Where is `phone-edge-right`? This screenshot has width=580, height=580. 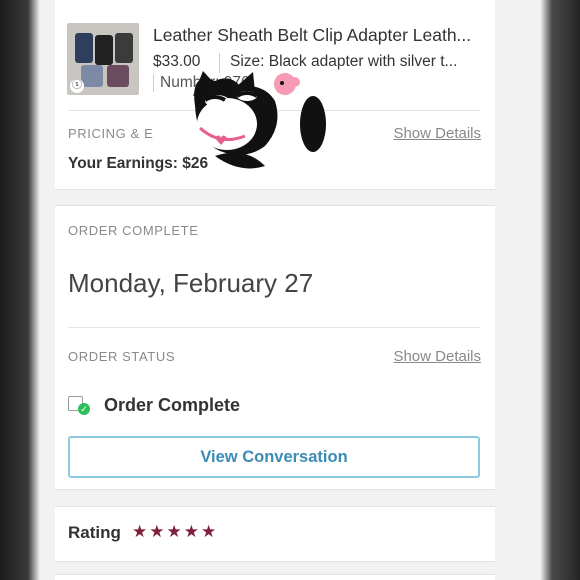
phone-edge-right is located at coordinates (560, 290).